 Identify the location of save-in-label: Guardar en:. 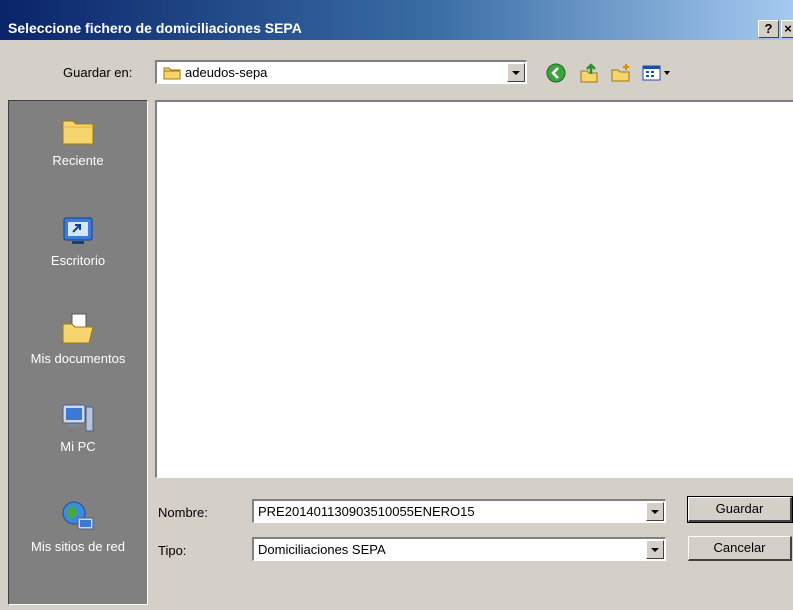
(98, 72).